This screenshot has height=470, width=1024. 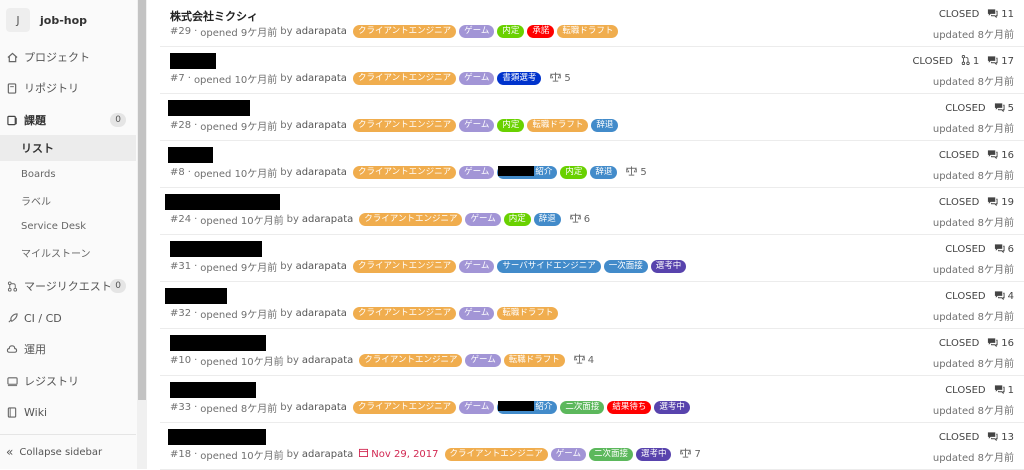 What do you see at coordinates (180, 360) in the screenshot?
I see `issue-ref: #10` at bounding box center [180, 360].